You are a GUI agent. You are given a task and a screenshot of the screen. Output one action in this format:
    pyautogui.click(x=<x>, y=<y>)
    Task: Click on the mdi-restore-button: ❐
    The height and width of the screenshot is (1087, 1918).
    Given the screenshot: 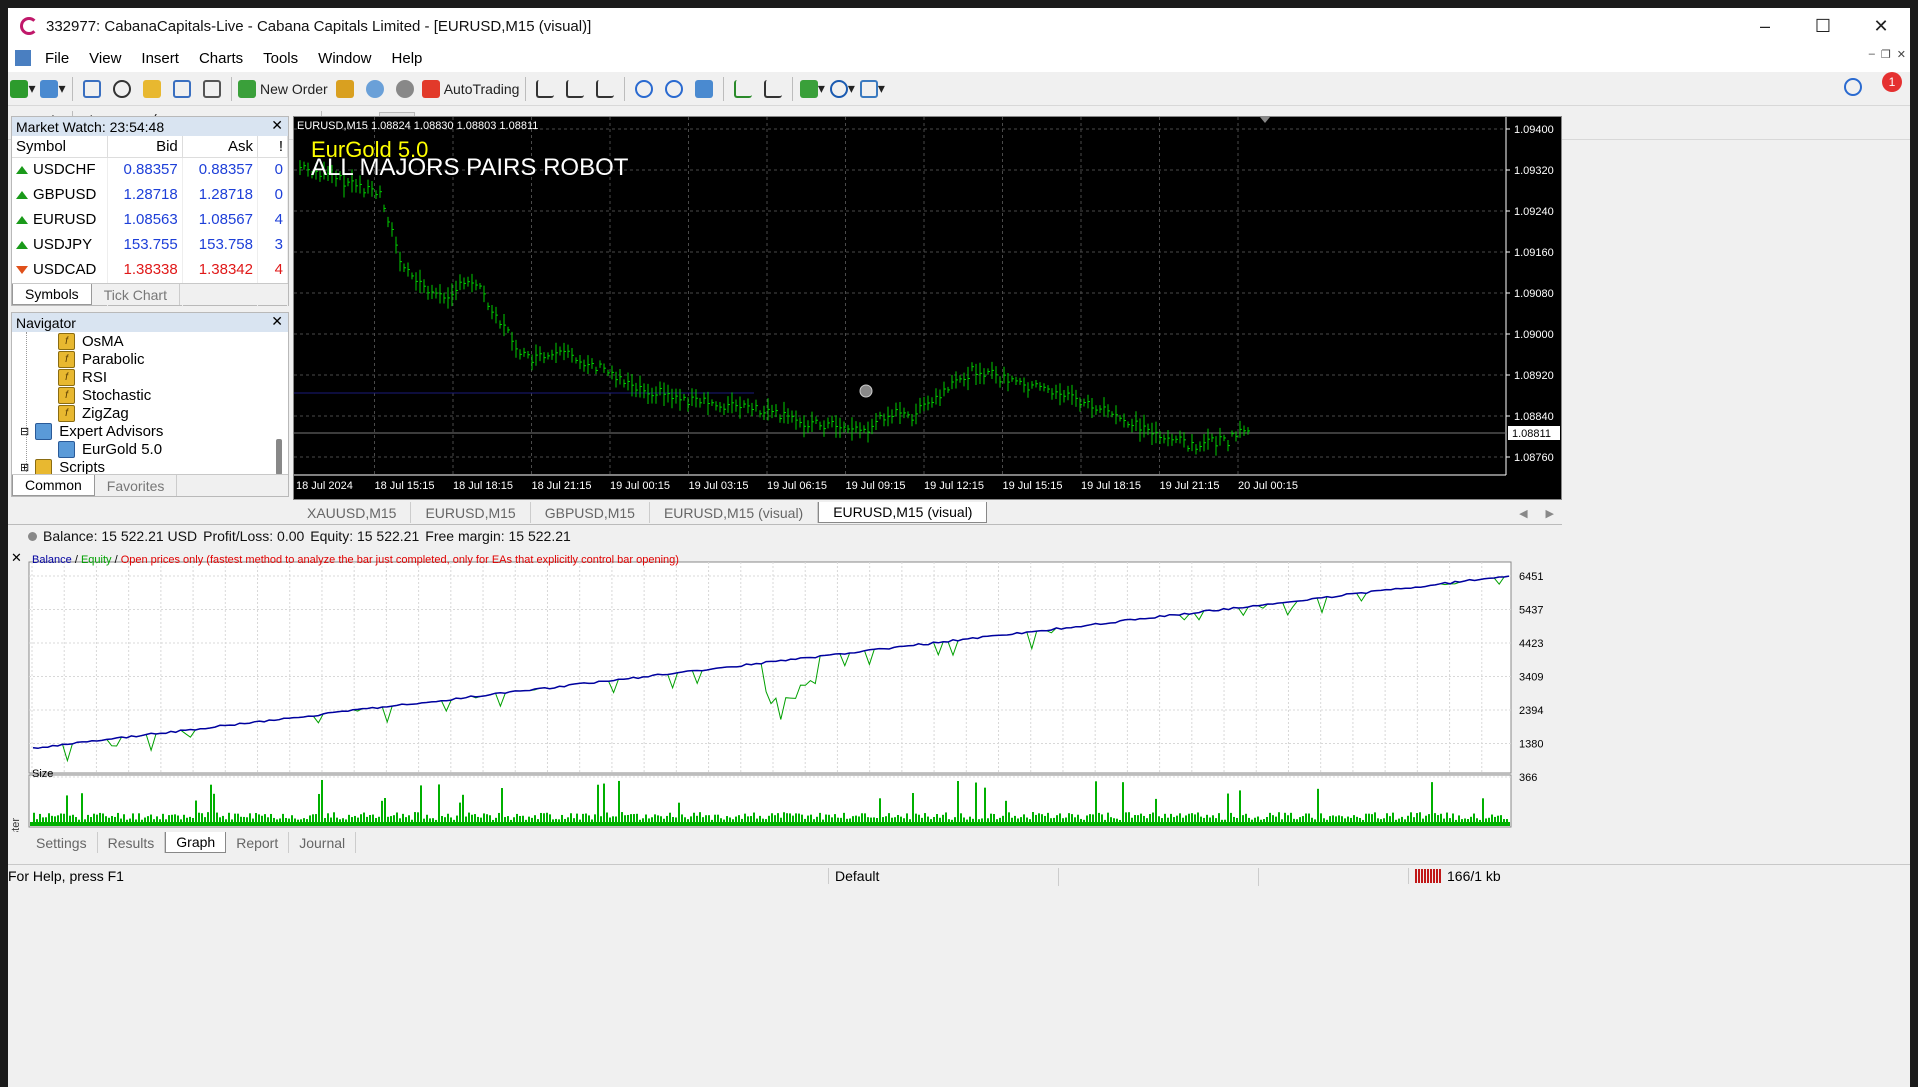 What is the action you would take?
    pyautogui.click(x=1886, y=54)
    